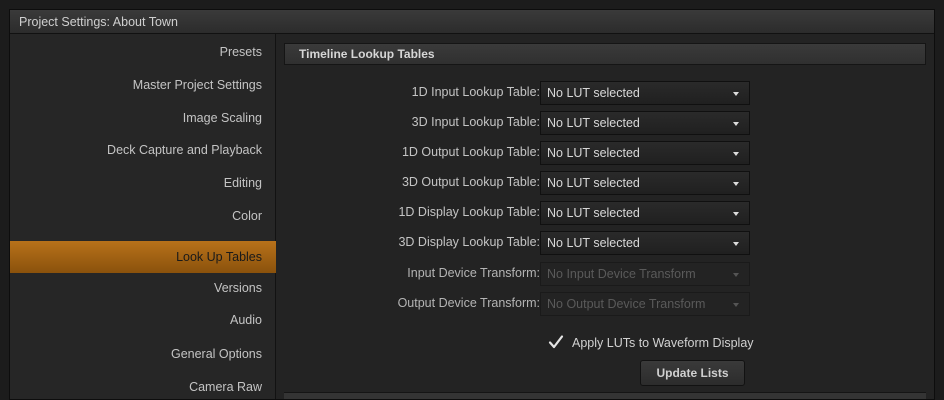 This screenshot has height=400, width=944. Describe the element at coordinates (247, 216) in the screenshot. I see `sidebar-item-label: Color` at that location.